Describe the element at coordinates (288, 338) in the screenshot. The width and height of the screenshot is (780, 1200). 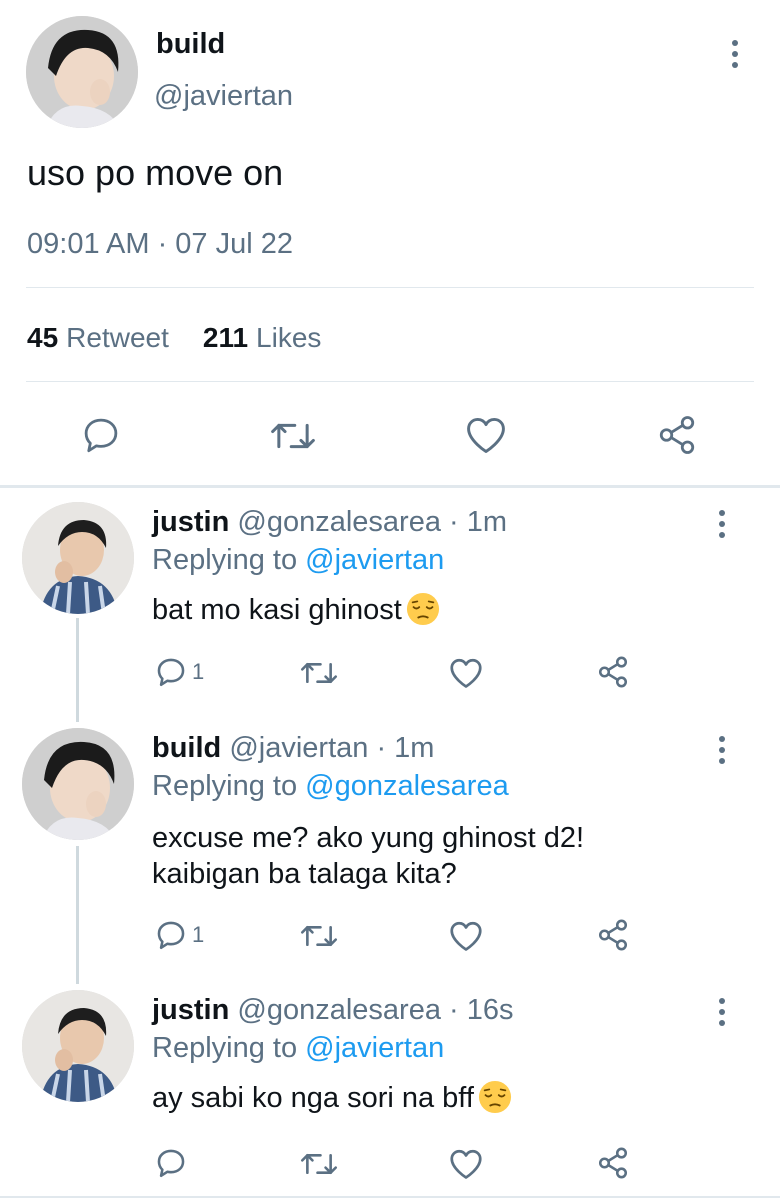
I see `like-label: Likes` at that location.